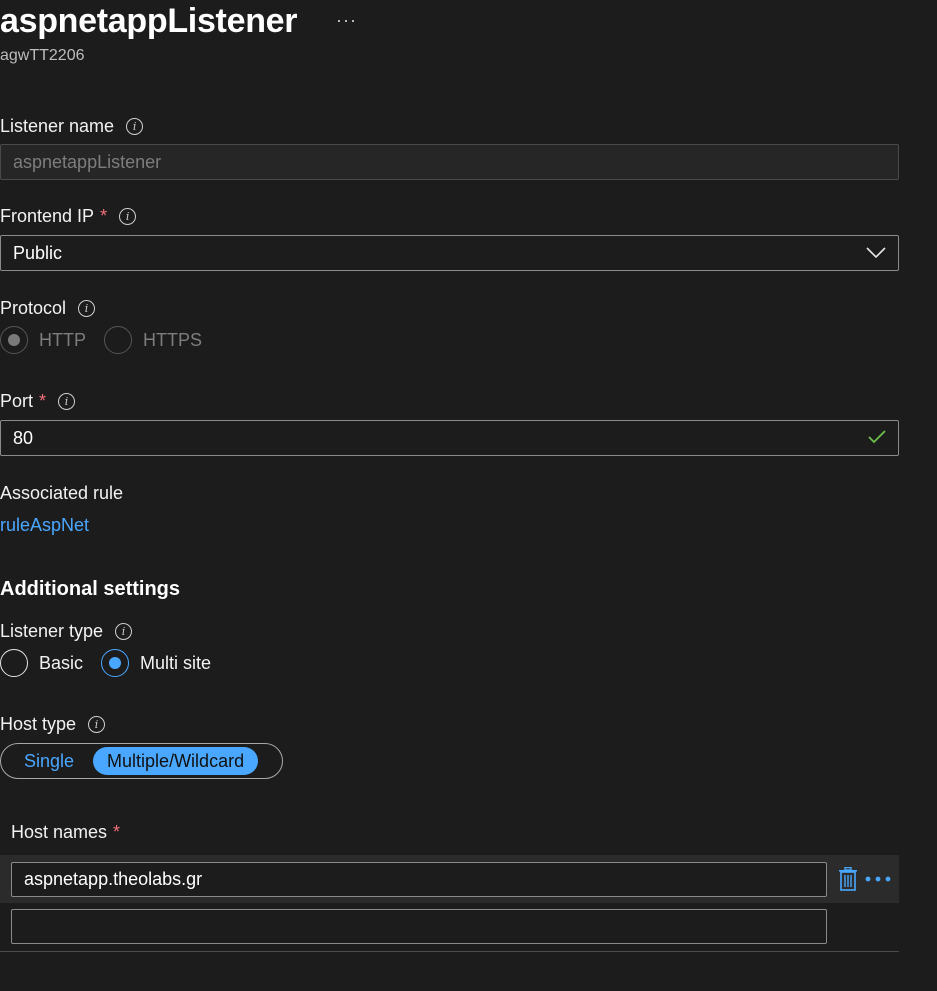 This screenshot has height=991, width=937. What do you see at coordinates (62, 339) in the screenshot?
I see `radio-http-label: HTTP` at bounding box center [62, 339].